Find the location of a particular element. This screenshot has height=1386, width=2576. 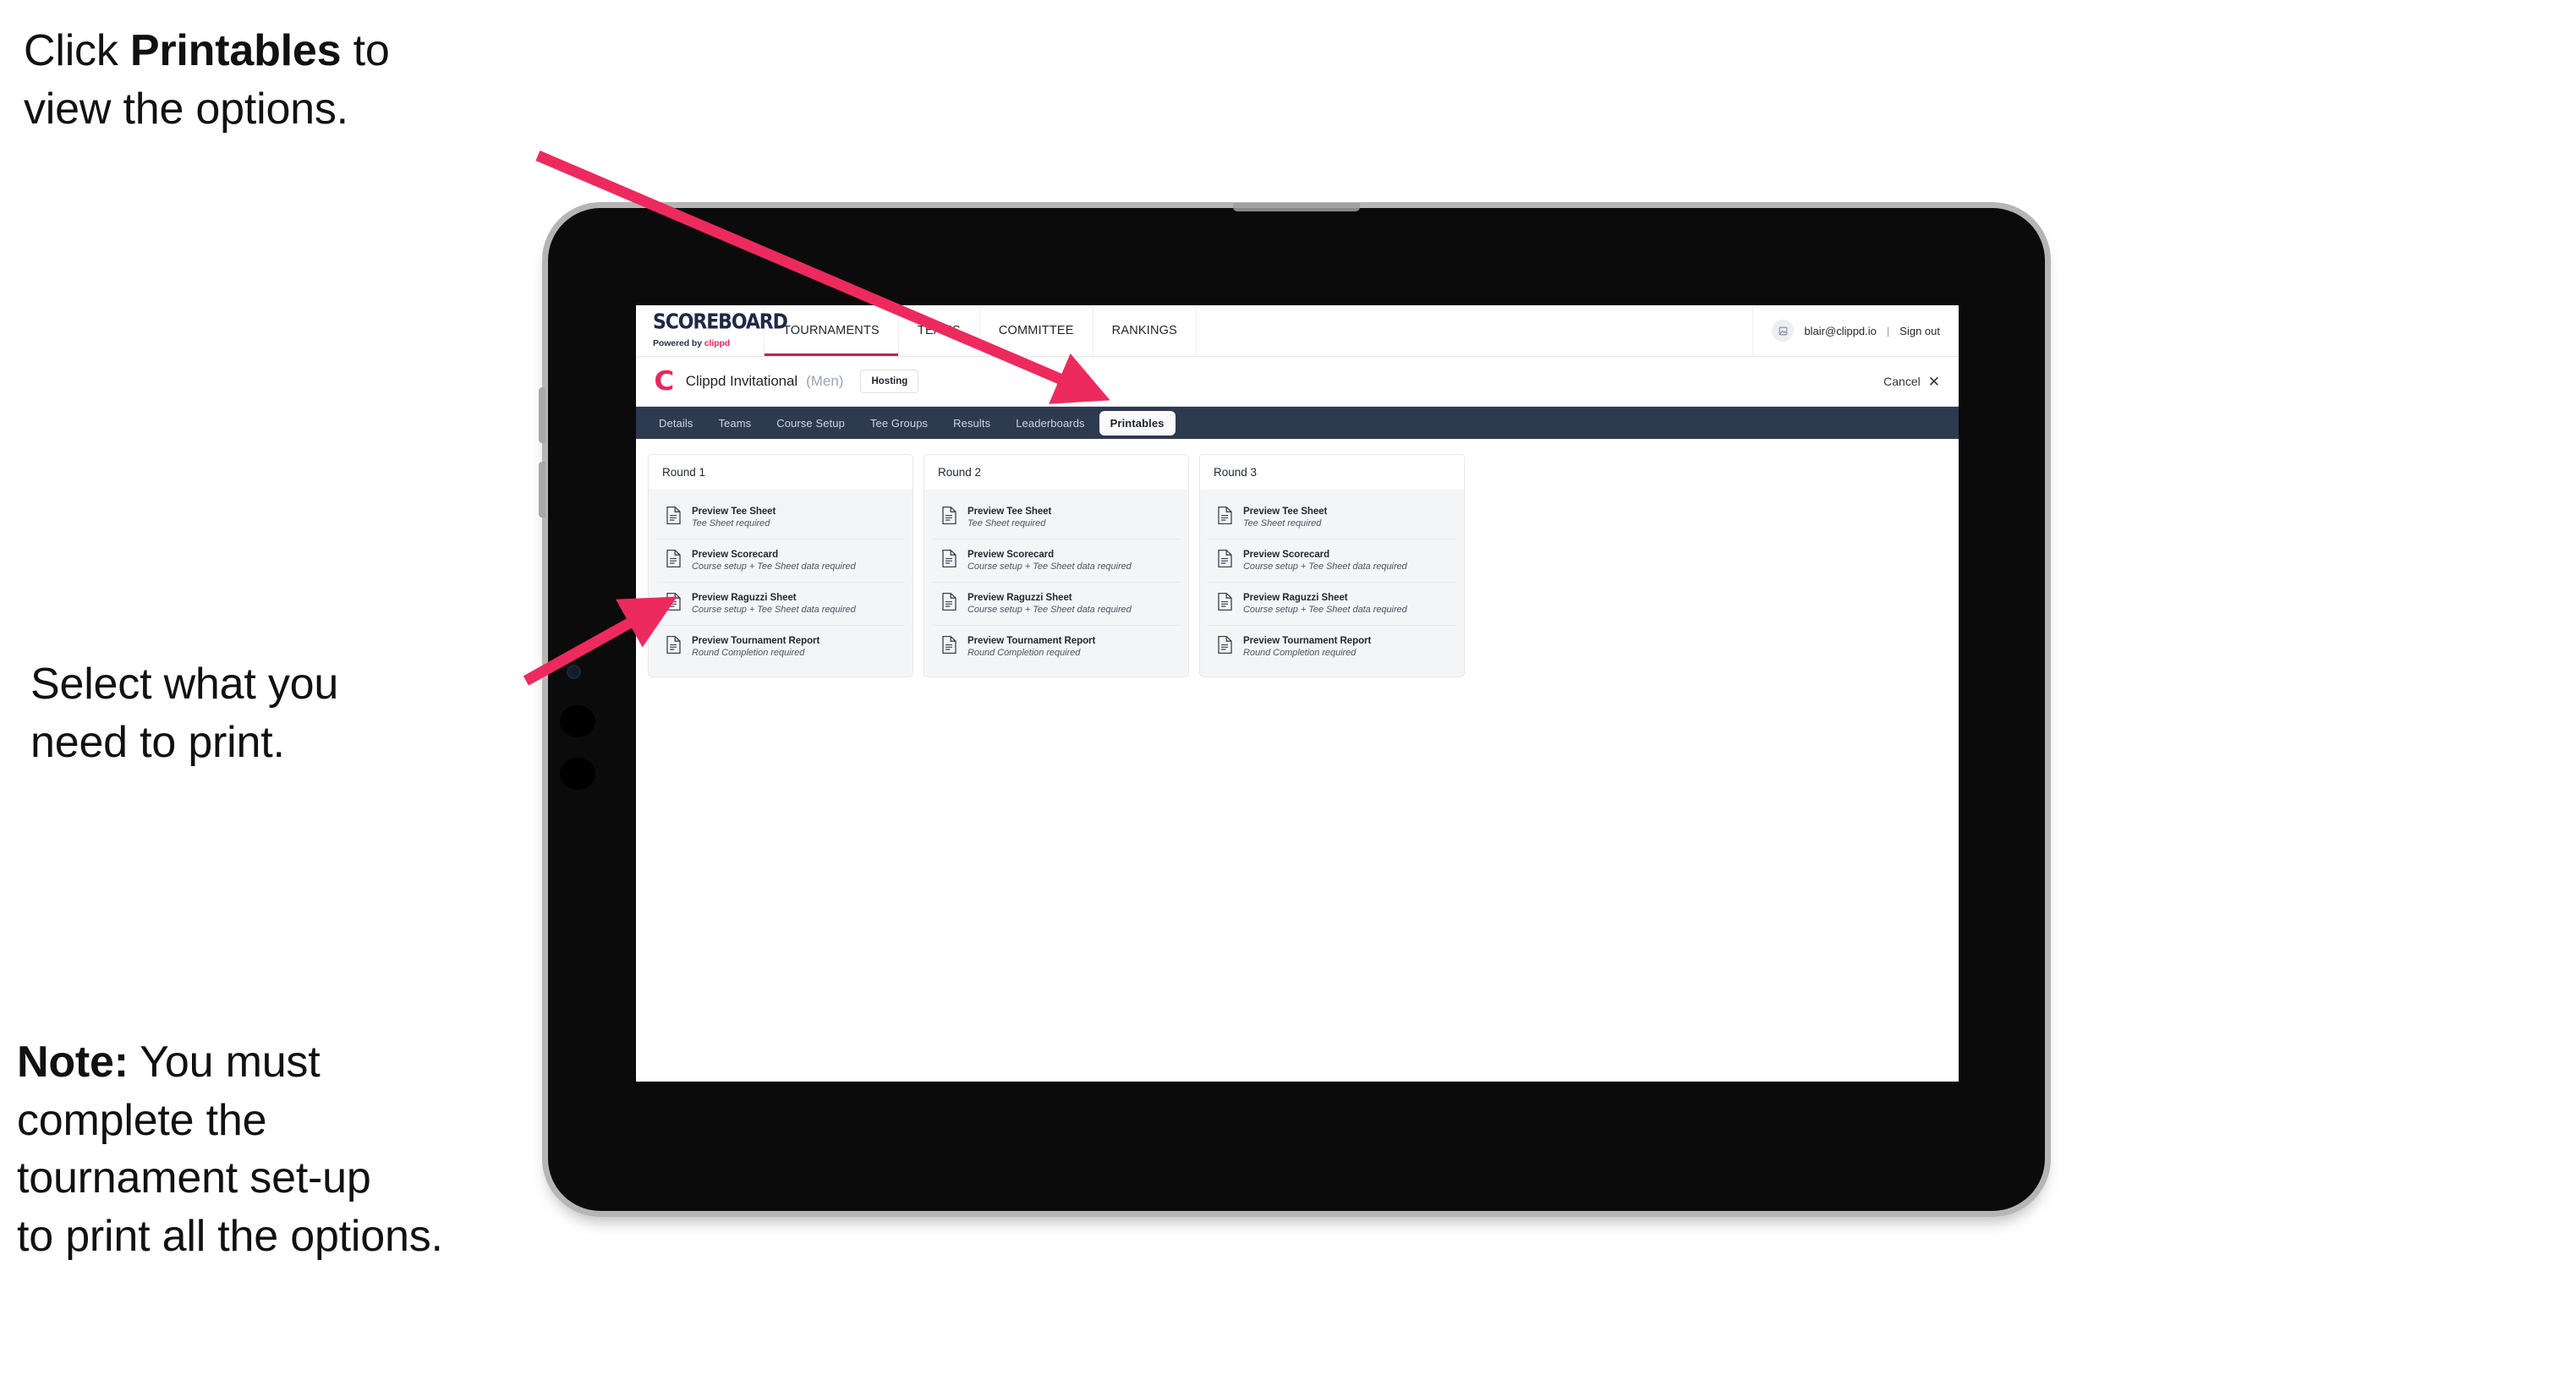

cancel-button: Cancel ✕ is located at coordinates (1911, 382).